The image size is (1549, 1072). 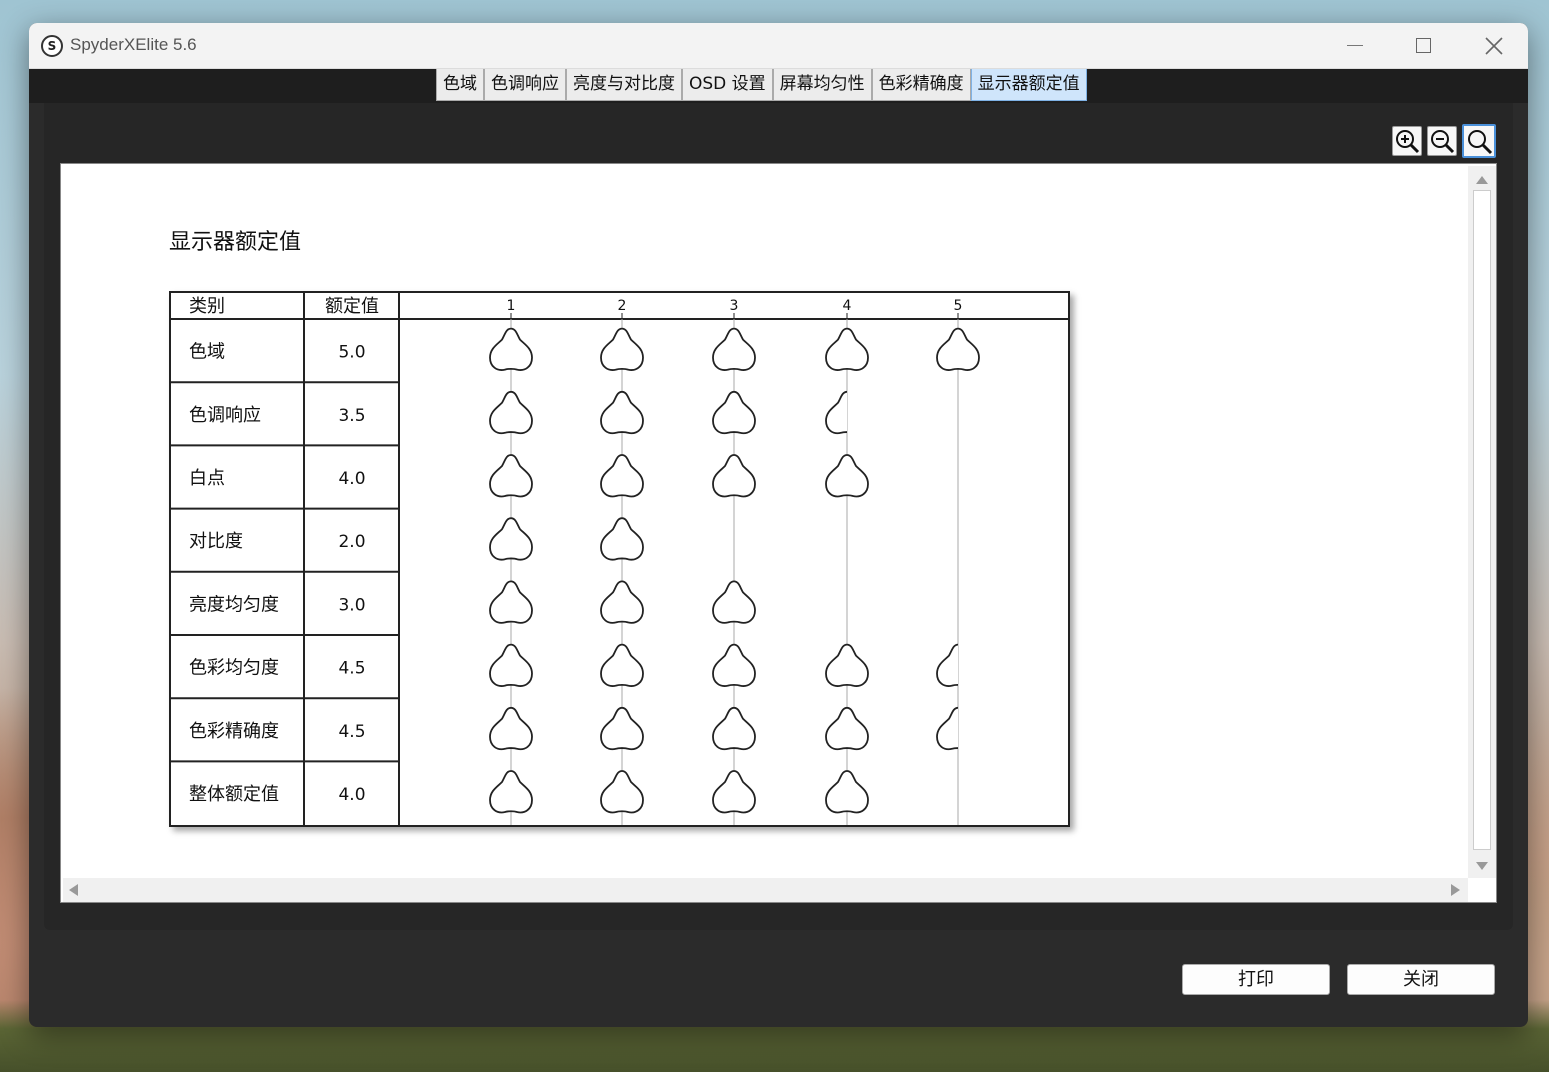 I want to click on scale-label-5: 5, so click(x=958, y=306).